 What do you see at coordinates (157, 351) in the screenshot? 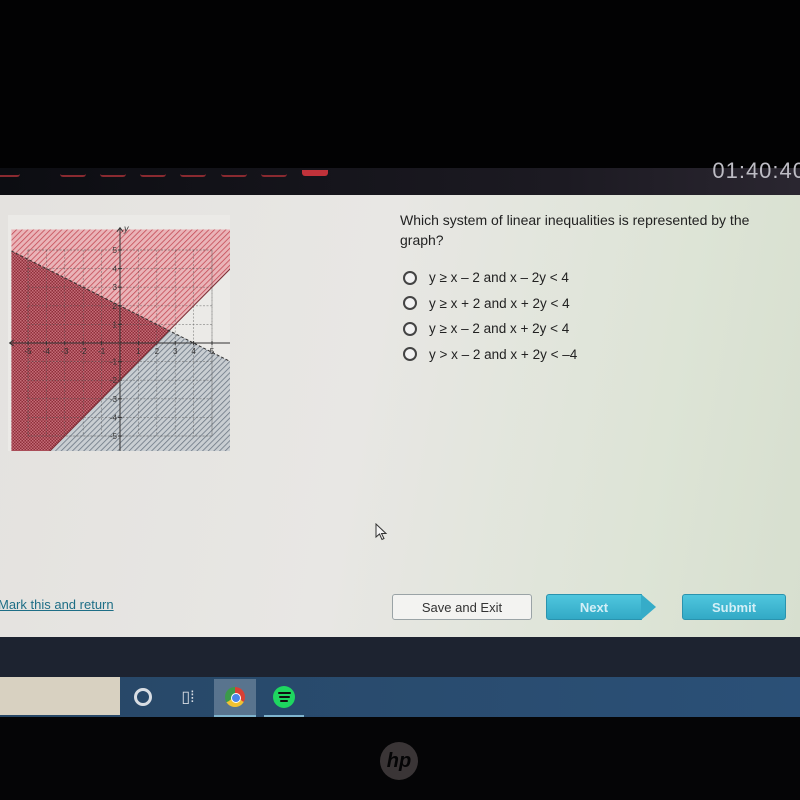
I see `x-tick-label: 2` at bounding box center [157, 351].